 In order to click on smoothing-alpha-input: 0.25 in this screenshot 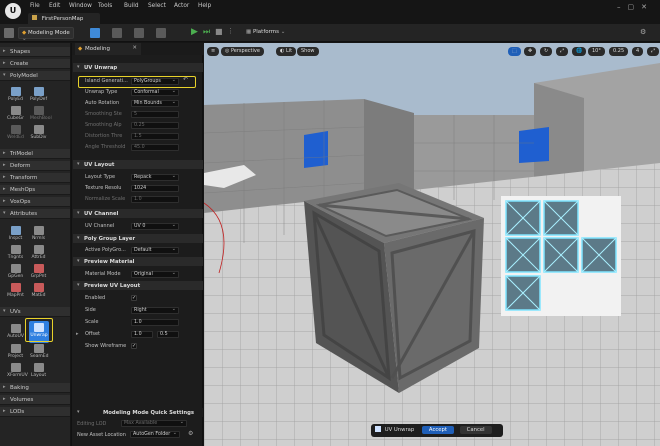, I will do `click(155, 125)`.